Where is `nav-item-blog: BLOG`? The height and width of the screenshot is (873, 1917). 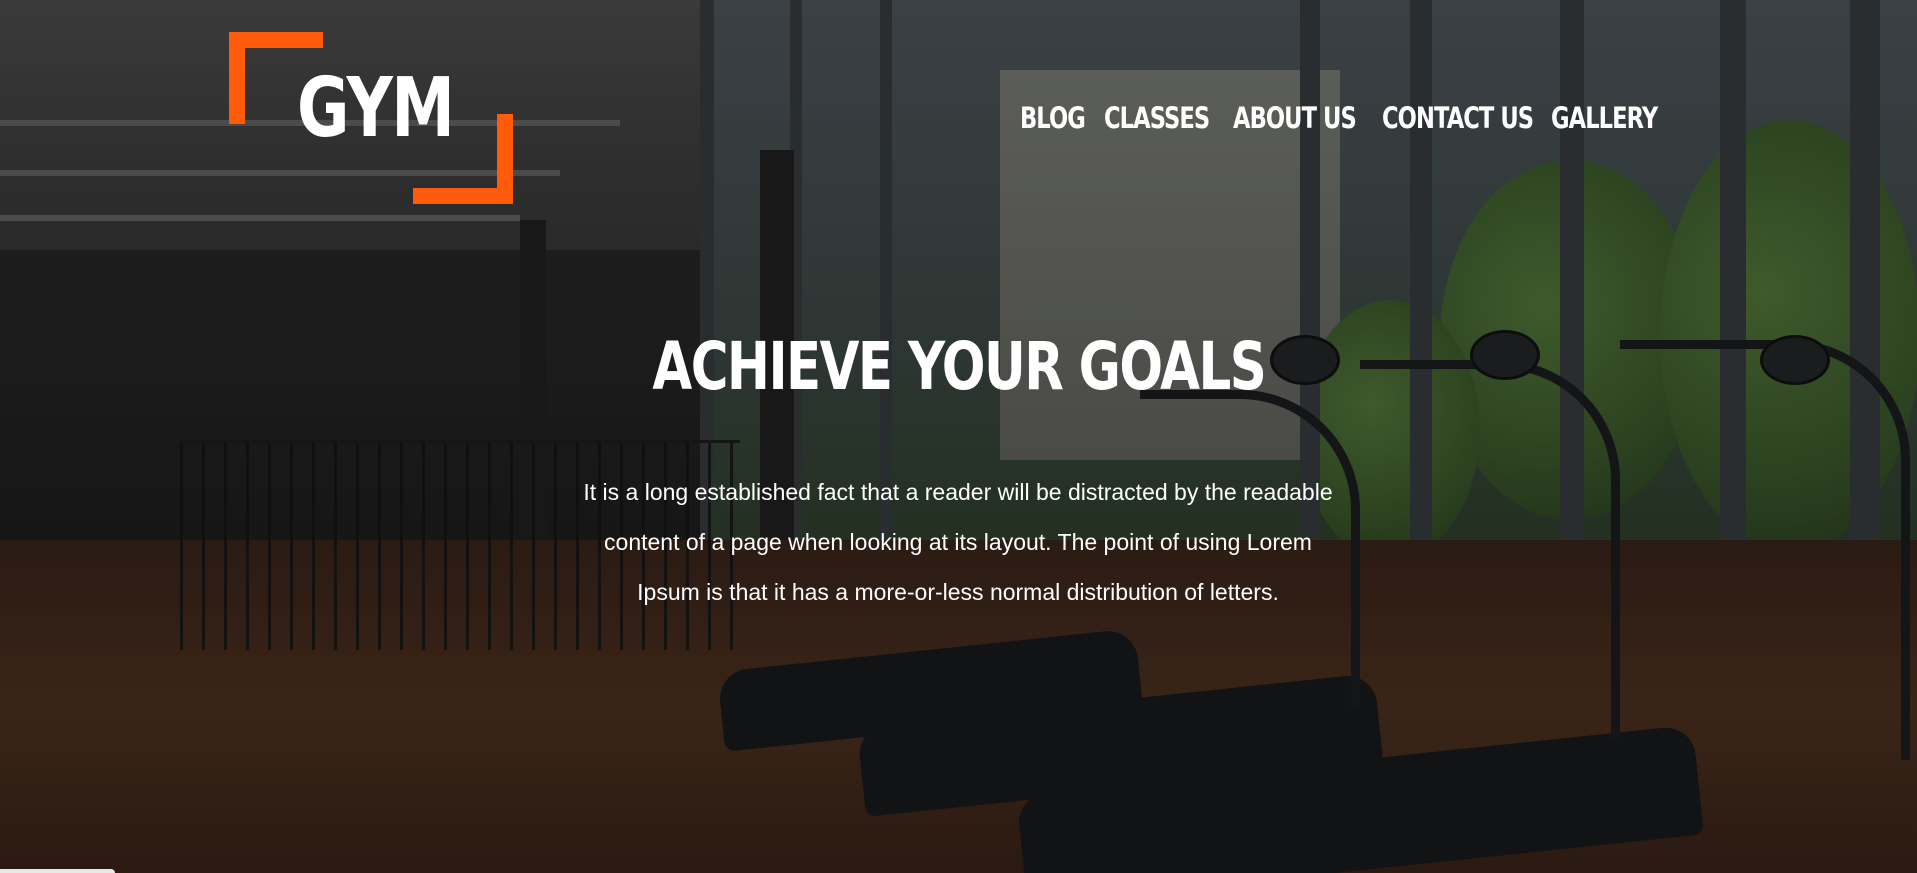
nav-item-blog: BLOG is located at coordinates (1058, 118).